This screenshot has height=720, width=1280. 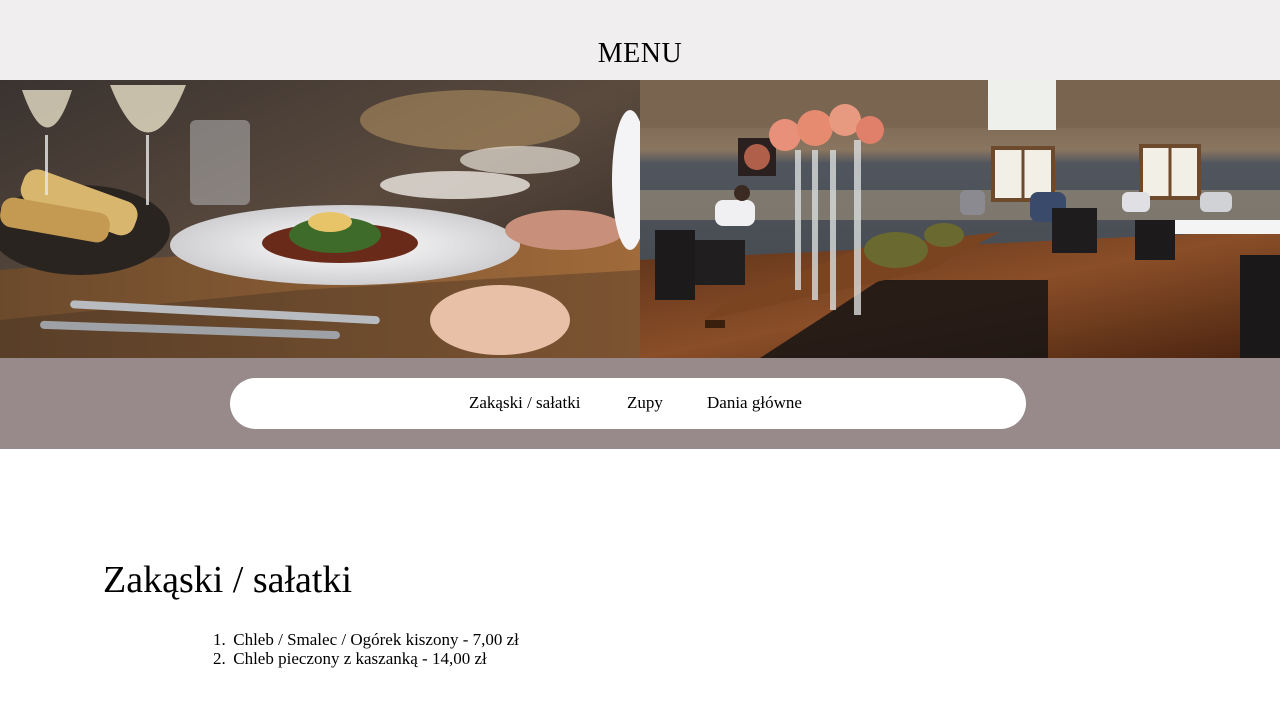 What do you see at coordinates (219, 639) in the screenshot?
I see `item-number: 1.` at bounding box center [219, 639].